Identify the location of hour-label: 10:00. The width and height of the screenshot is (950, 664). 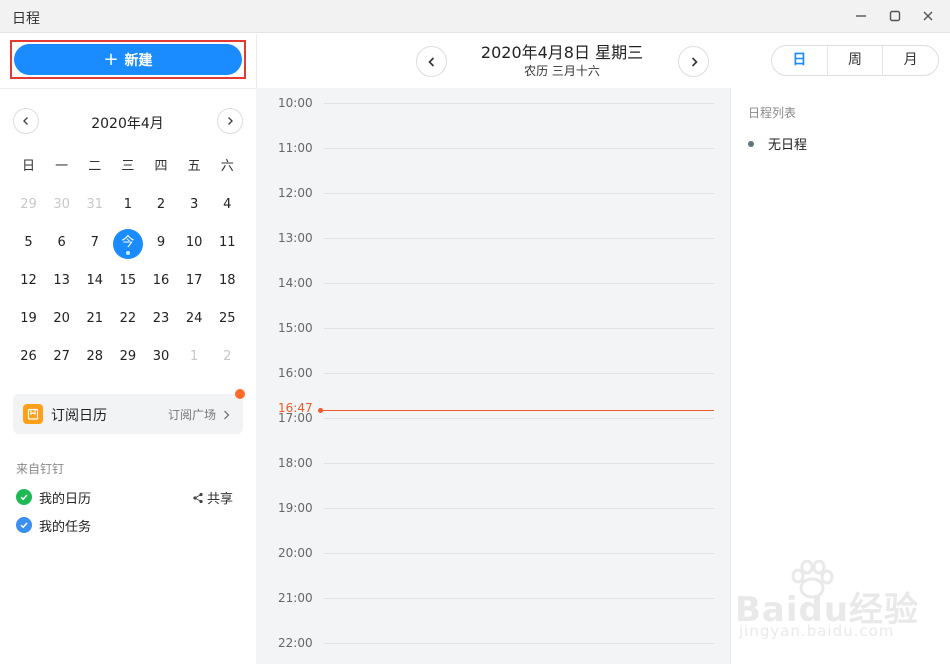
(295, 103).